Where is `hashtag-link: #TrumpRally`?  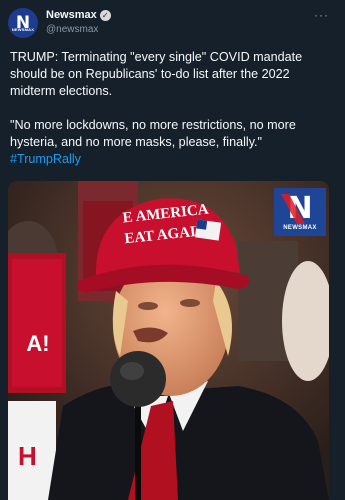 hashtag-link: #TrumpRally is located at coordinates (45, 159).